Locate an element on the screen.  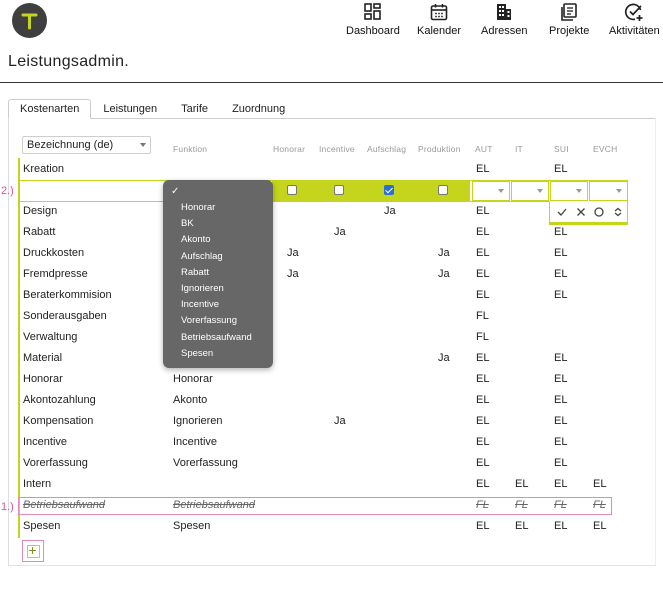
nav-projekte: Projekte is located at coordinates (569, 19).